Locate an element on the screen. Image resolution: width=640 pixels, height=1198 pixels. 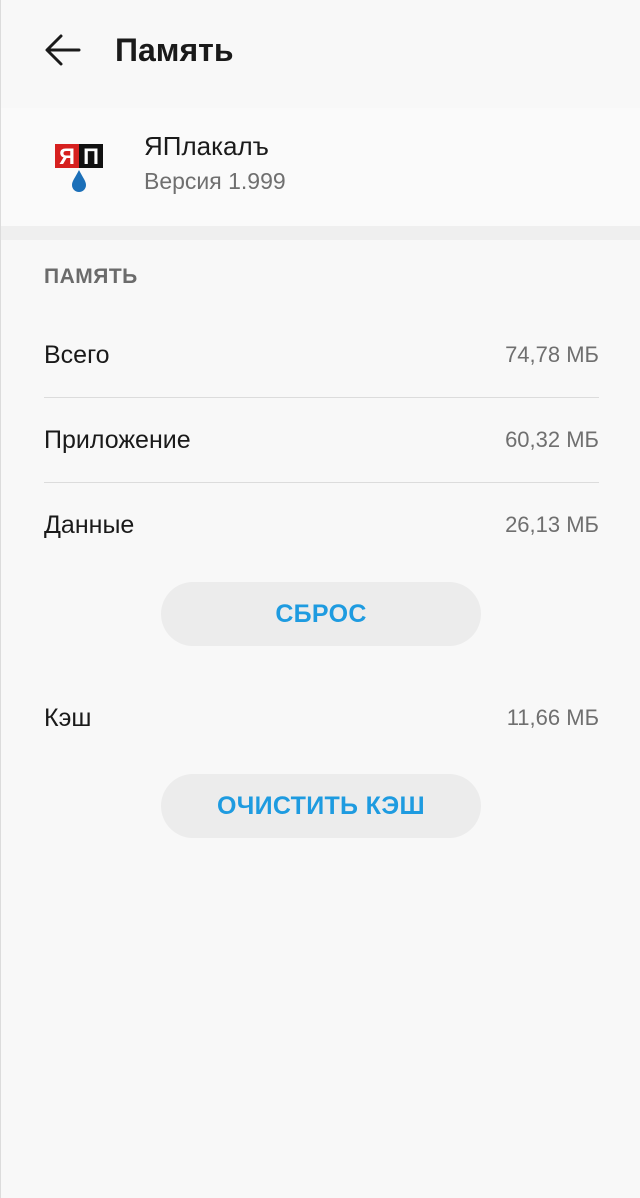
row-value: 60,32 МБ is located at coordinates (552, 439).